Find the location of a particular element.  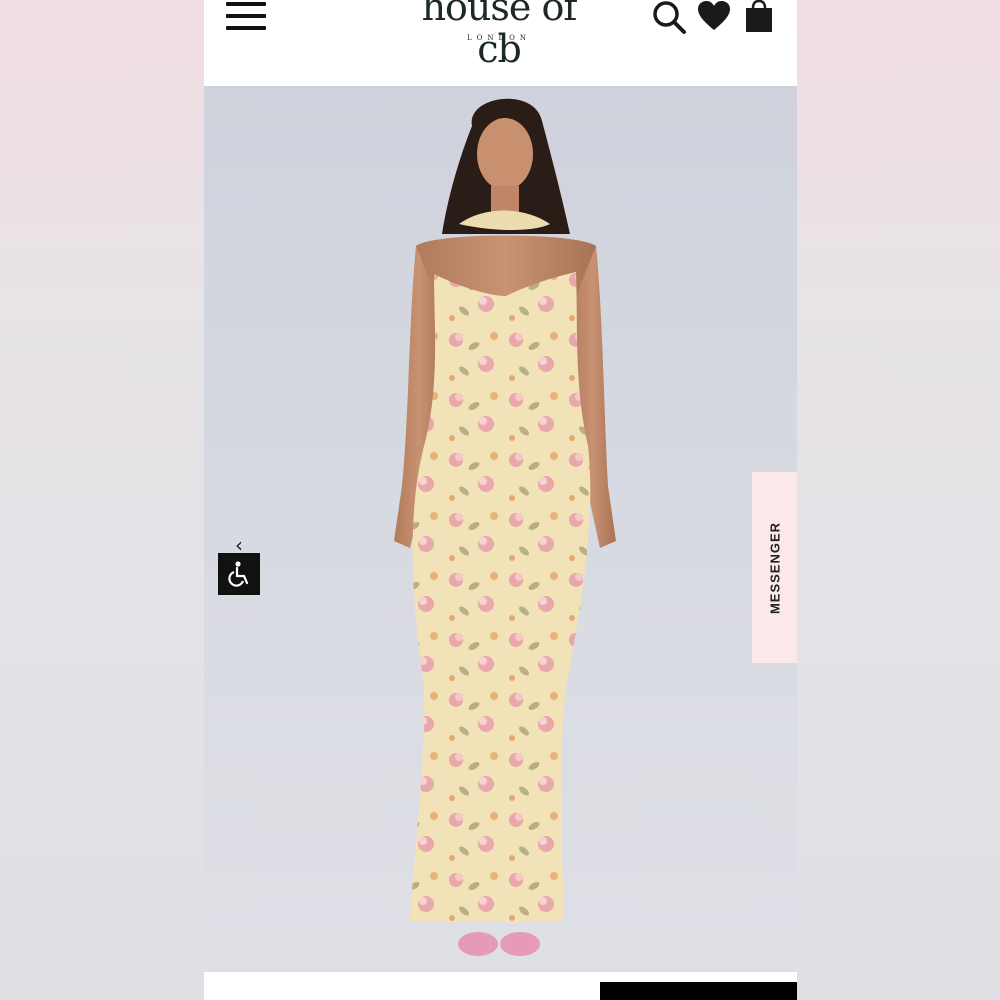

messenger-tab: MESSENGER is located at coordinates (774, 567).